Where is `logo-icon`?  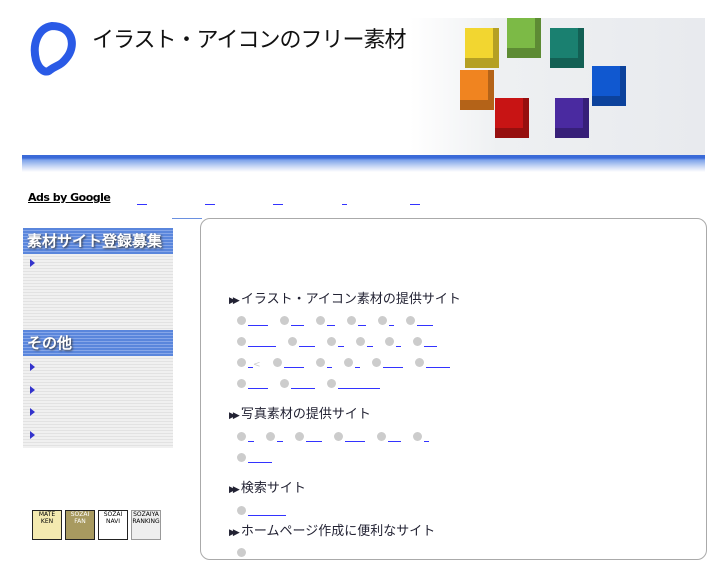
logo-icon is located at coordinates (53, 49).